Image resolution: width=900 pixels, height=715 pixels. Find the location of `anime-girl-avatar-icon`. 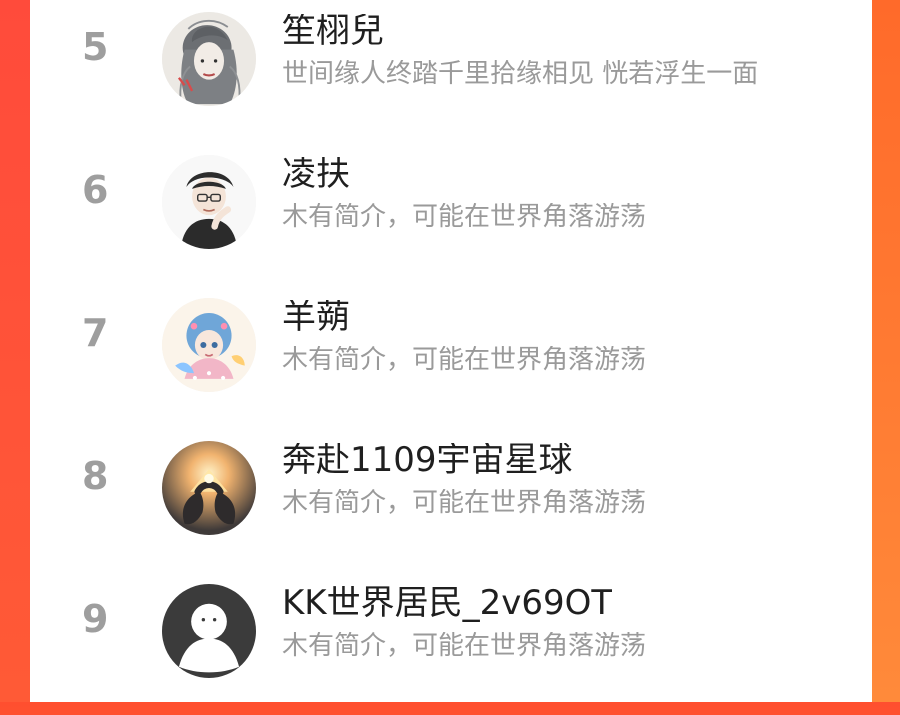

anime-girl-avatar-icon is located at coordinates (209, 345).